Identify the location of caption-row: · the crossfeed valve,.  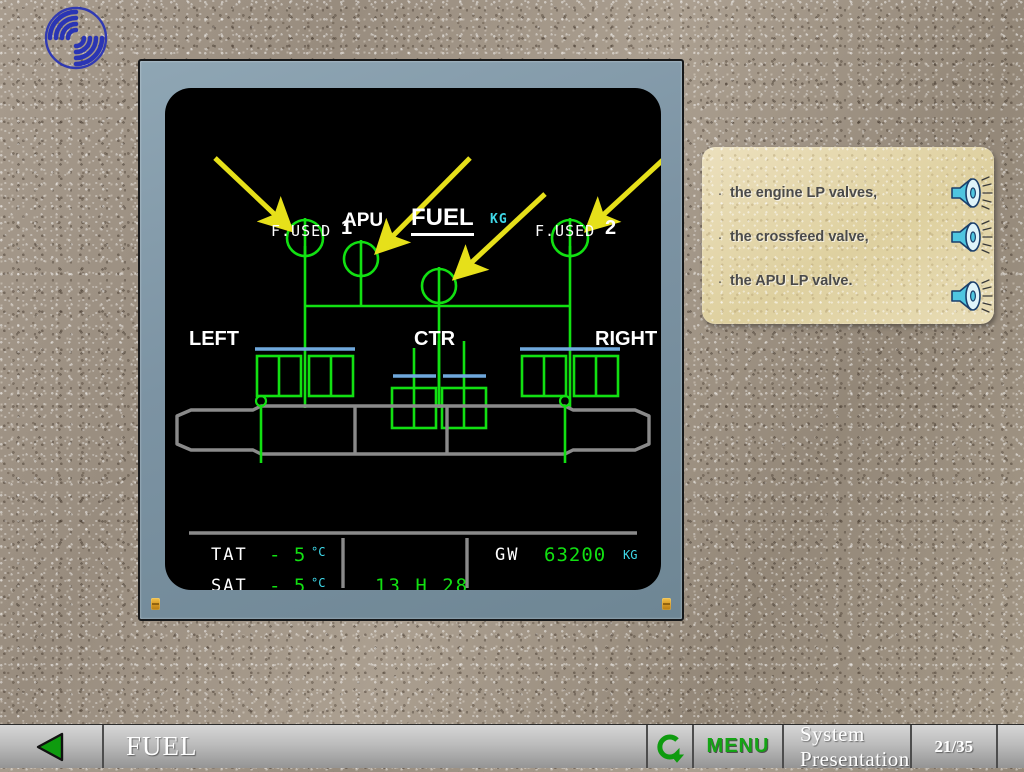
(848, 237).